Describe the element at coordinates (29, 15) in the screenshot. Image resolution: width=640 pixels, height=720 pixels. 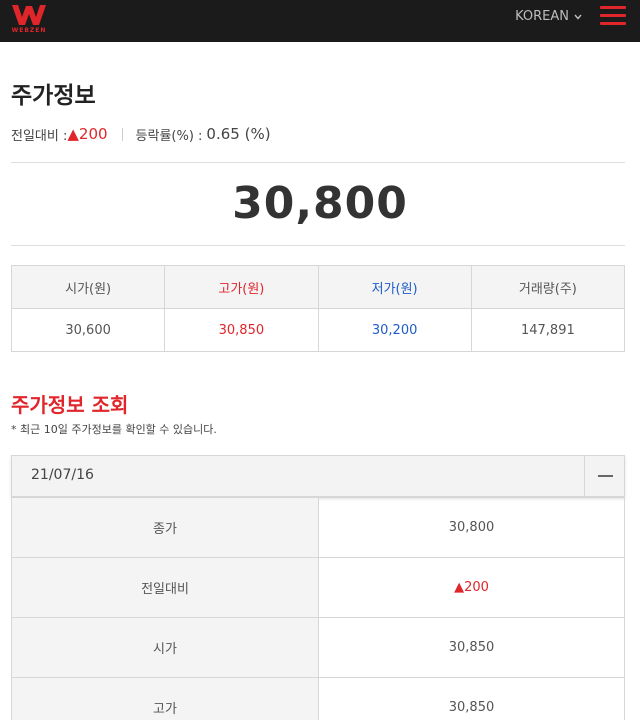
I see `webzen-w-icon` at that location.